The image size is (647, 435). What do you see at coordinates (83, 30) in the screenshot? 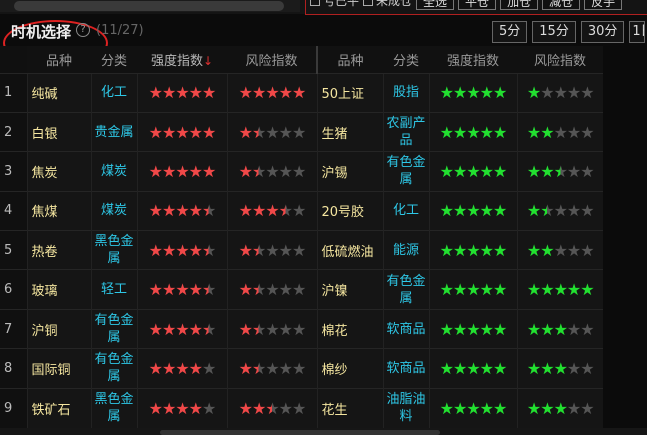
I see `help-icon: ?` at bounding box center [83, 30].